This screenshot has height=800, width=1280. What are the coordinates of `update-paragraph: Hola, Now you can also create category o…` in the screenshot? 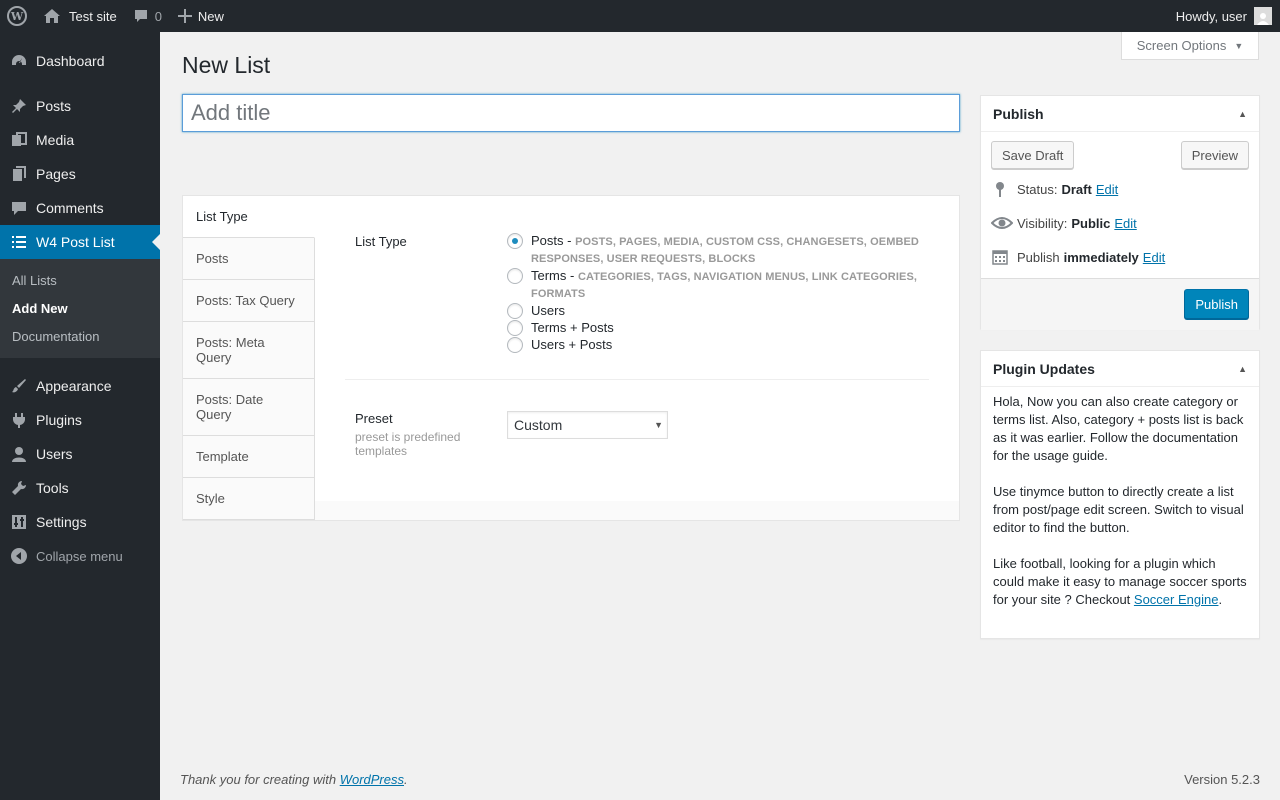 It's located at (1118, 428).